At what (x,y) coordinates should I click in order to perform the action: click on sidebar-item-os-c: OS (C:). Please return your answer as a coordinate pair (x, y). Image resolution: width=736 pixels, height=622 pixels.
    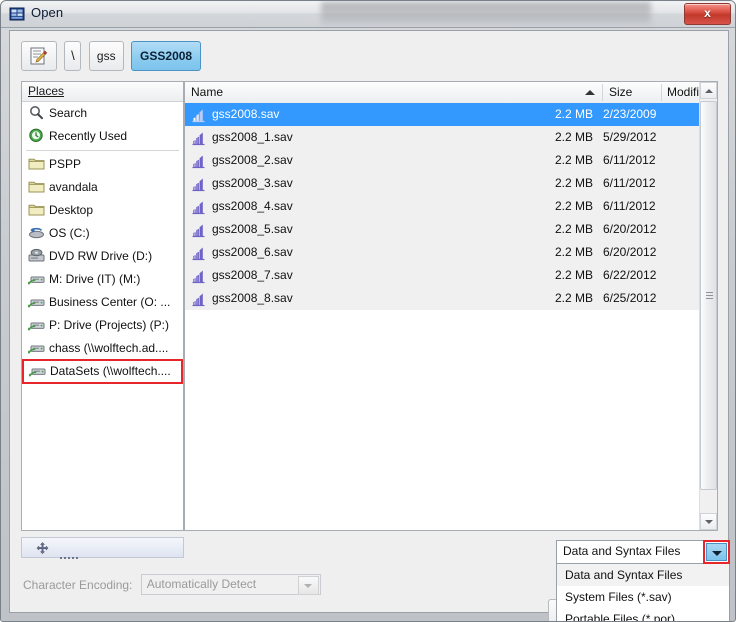
    Looking at the image, I should click on (102, 233).